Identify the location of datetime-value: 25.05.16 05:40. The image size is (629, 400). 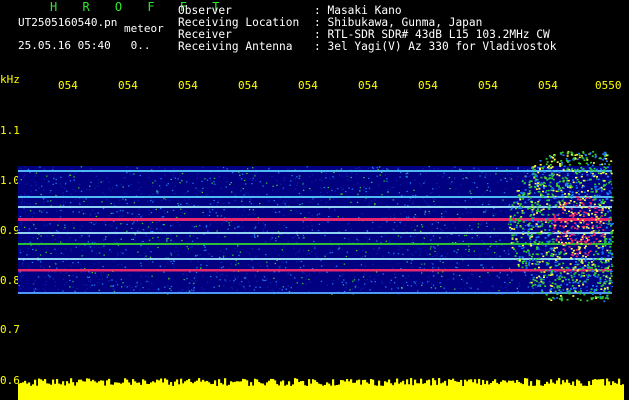
(64, 45).